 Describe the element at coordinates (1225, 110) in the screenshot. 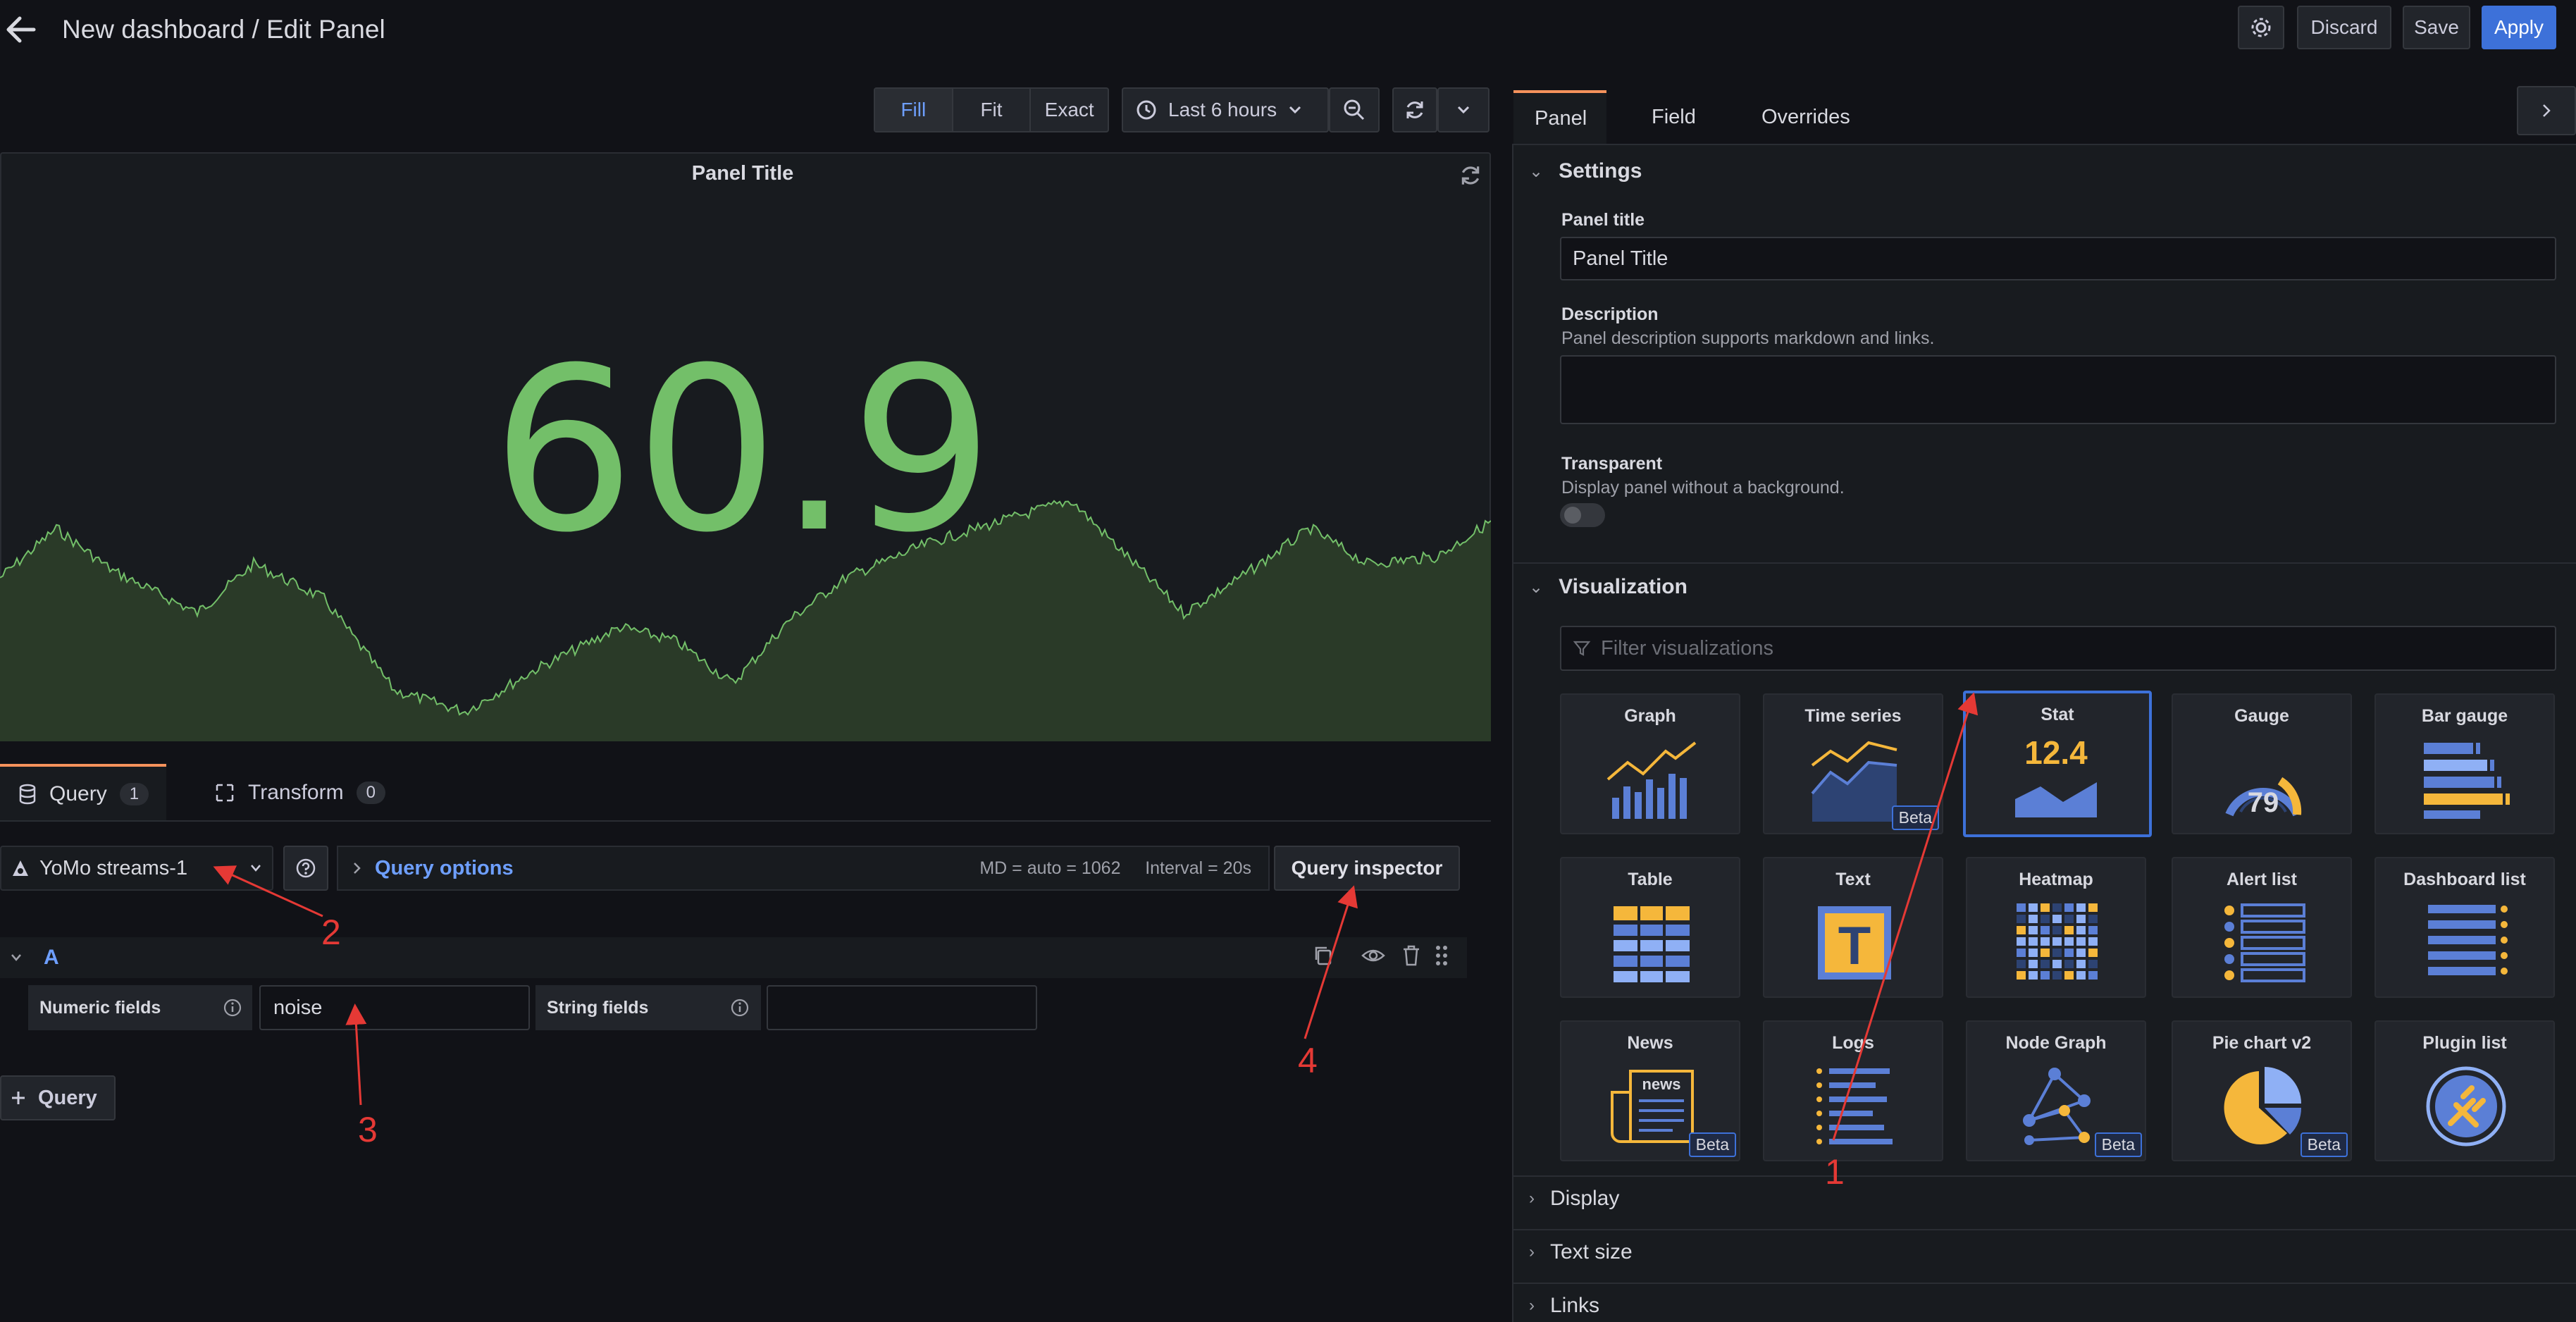

I see `time-range-picker: Last 6 hours` at that location.